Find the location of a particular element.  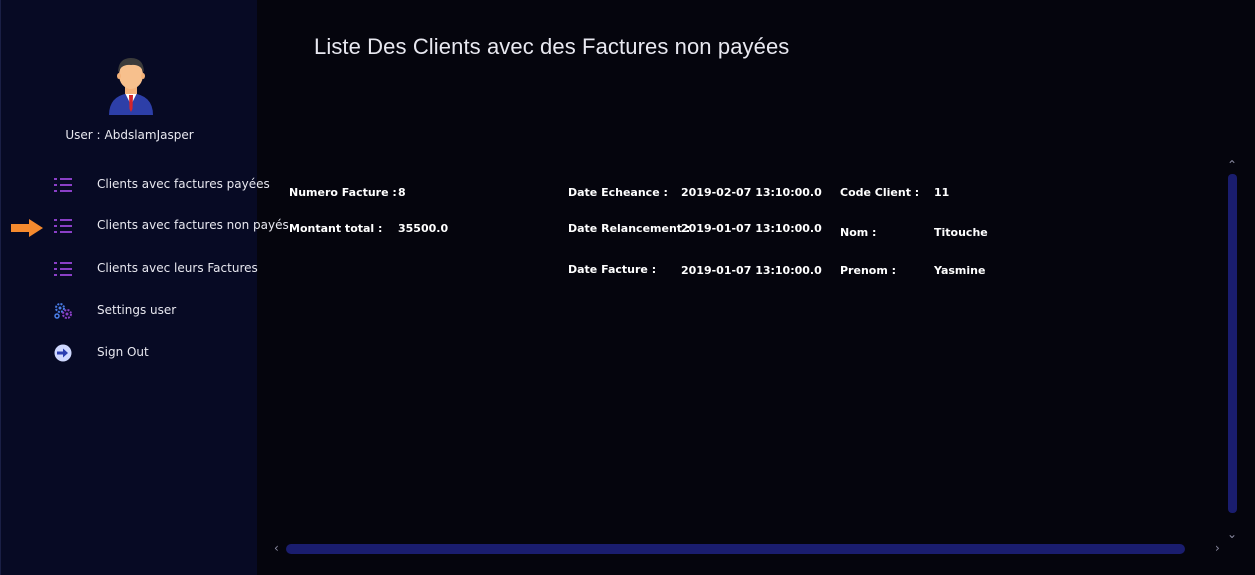

code-client-value: 11 is located at coordinates (942, 192).